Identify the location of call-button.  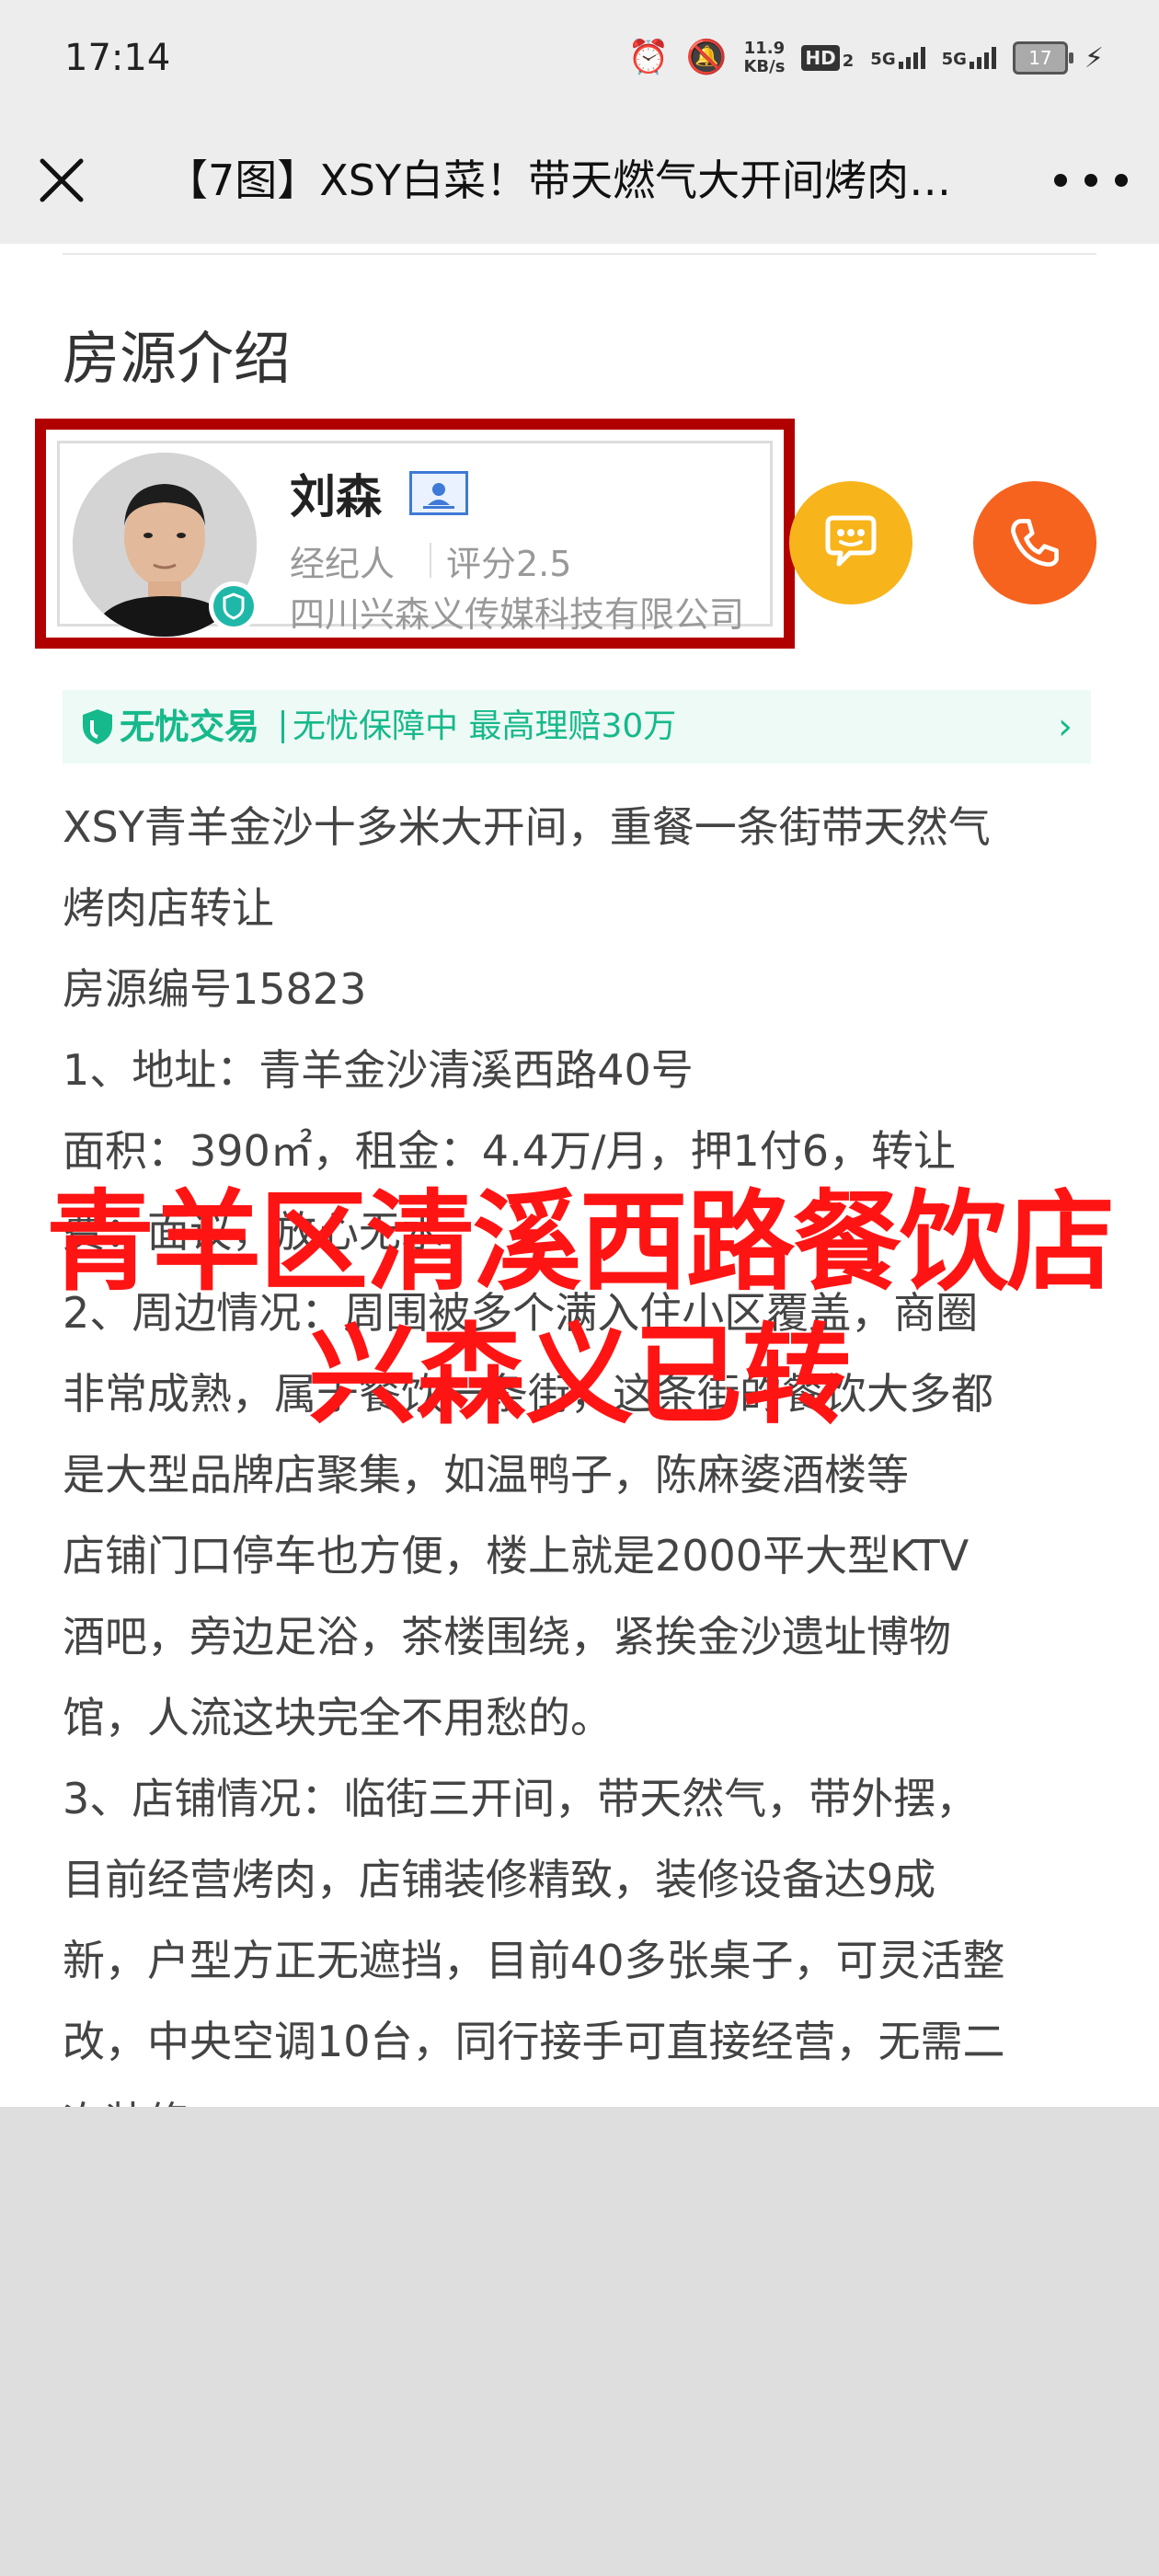
(1034, 542).